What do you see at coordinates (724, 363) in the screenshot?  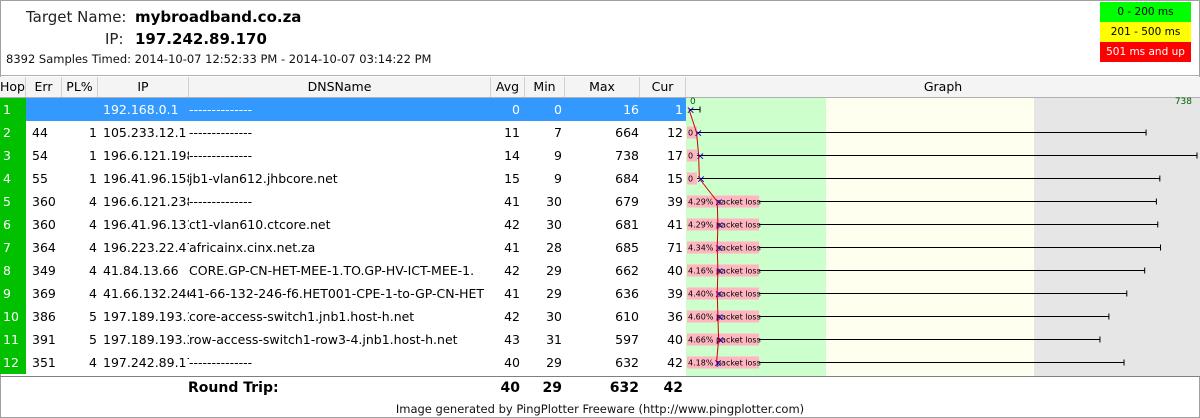 I see `packet-loss-label: 4.18% packet loss` at bounding box center [724, 363].